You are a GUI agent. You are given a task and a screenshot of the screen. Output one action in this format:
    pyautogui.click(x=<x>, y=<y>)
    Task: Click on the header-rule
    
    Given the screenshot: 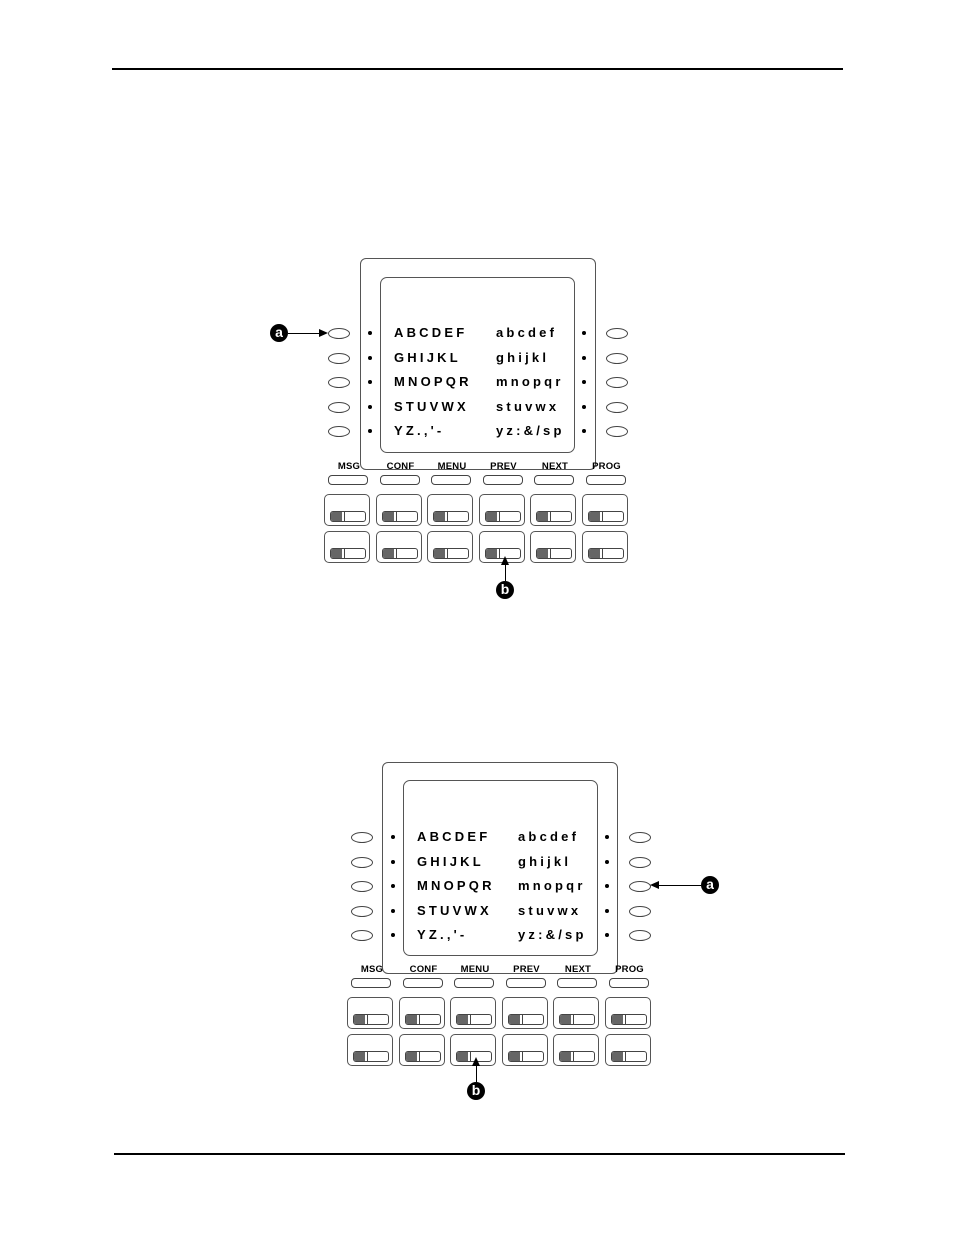 What is the action you would take?
    pyautogui.click(x=477, y=69)
    